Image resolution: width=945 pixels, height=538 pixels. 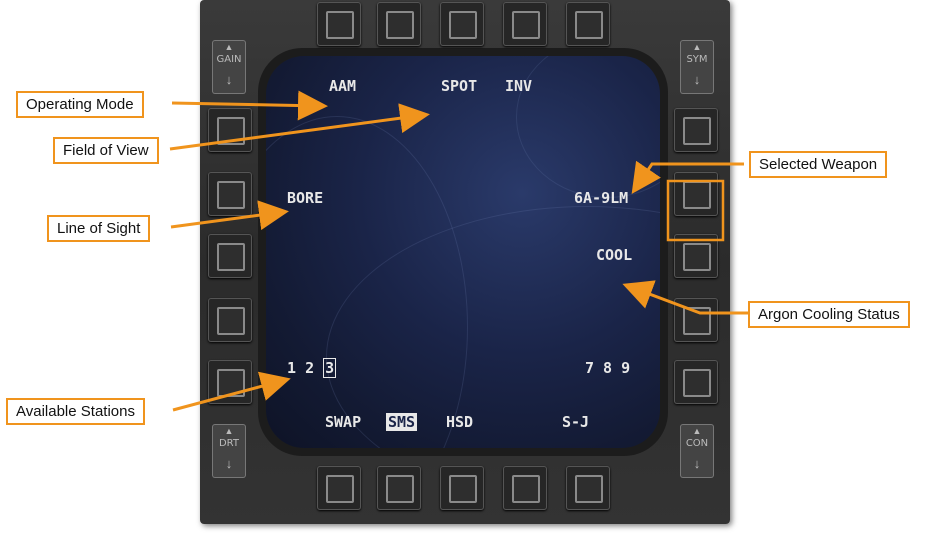 I want to click on sym-label: SYM, so click(x=697, y=59).